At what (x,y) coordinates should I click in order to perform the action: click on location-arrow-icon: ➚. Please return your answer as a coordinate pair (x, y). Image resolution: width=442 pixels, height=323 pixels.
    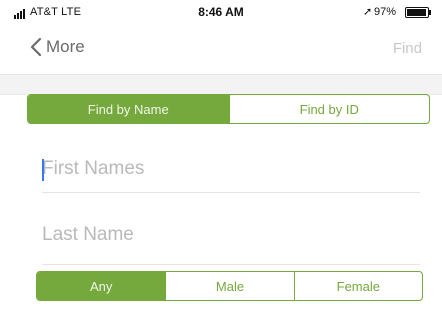
    Looking at the image, I should click on (368, 12).